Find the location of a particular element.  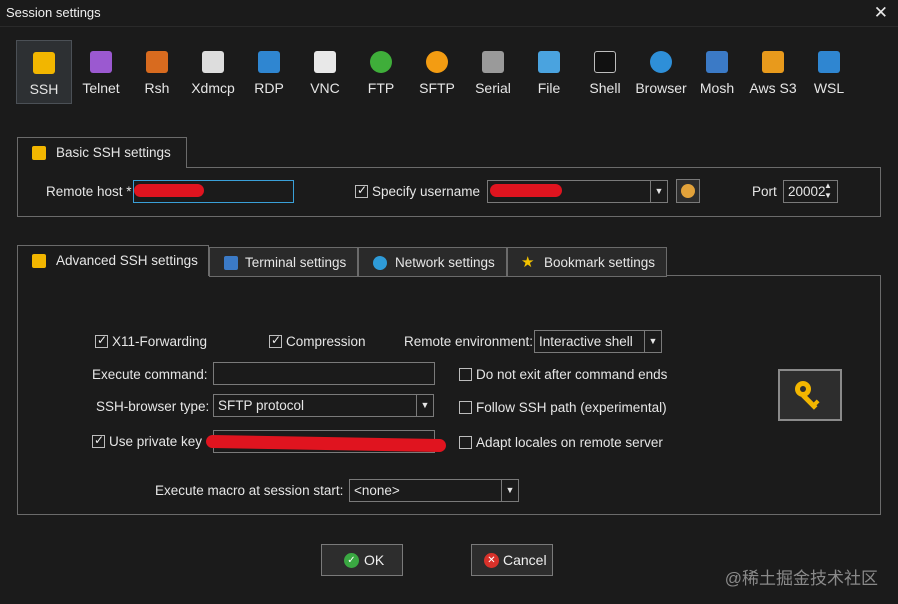

protocol-rsh: Rsh is located at coordinates (157, 72).